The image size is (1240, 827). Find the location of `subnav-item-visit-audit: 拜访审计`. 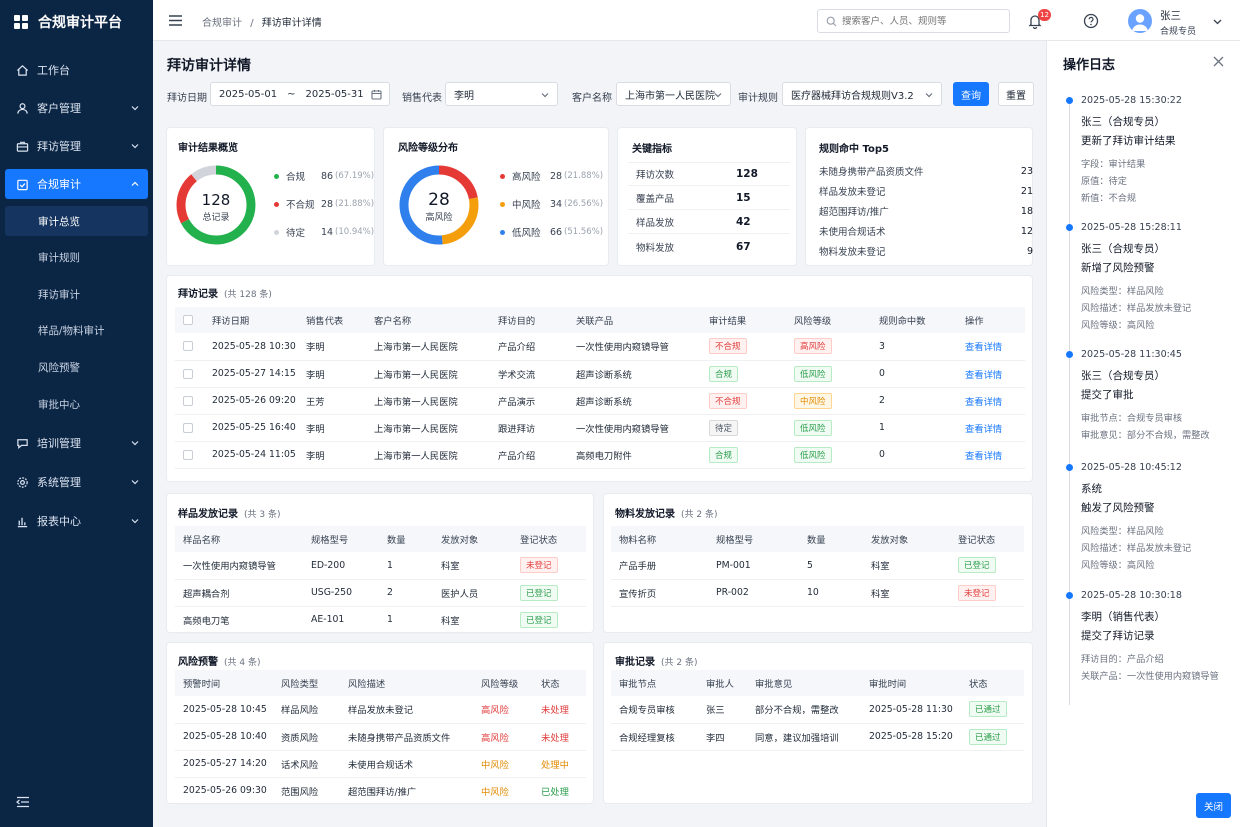

subnav-item-visit-audit: 拜访审计 is located at coordinates (76, 294).